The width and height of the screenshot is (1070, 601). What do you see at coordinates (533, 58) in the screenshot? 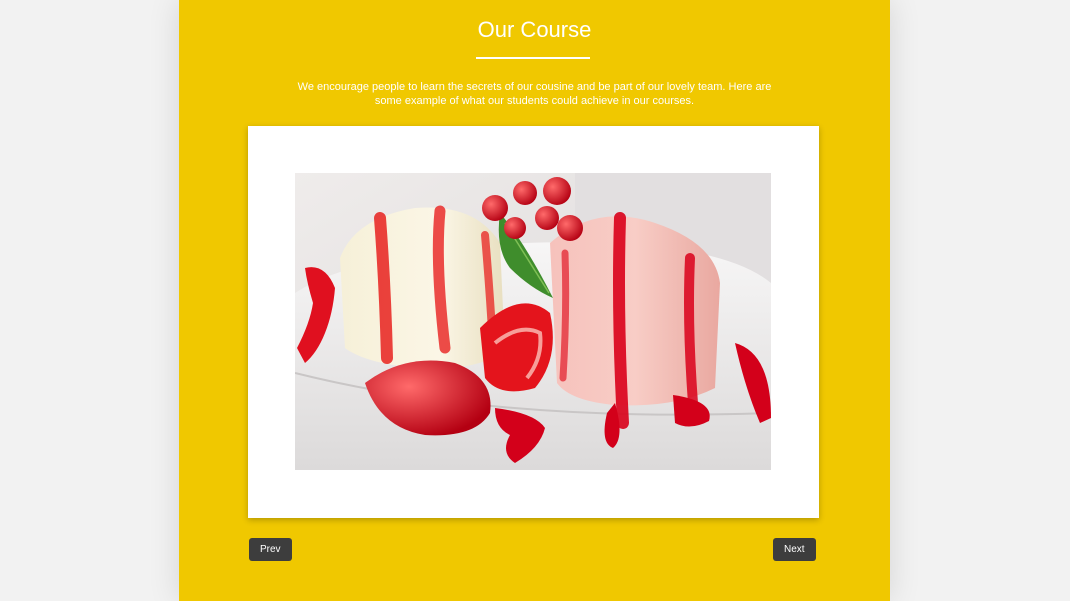
I see `title-underline` at bounding box center [533, 58].